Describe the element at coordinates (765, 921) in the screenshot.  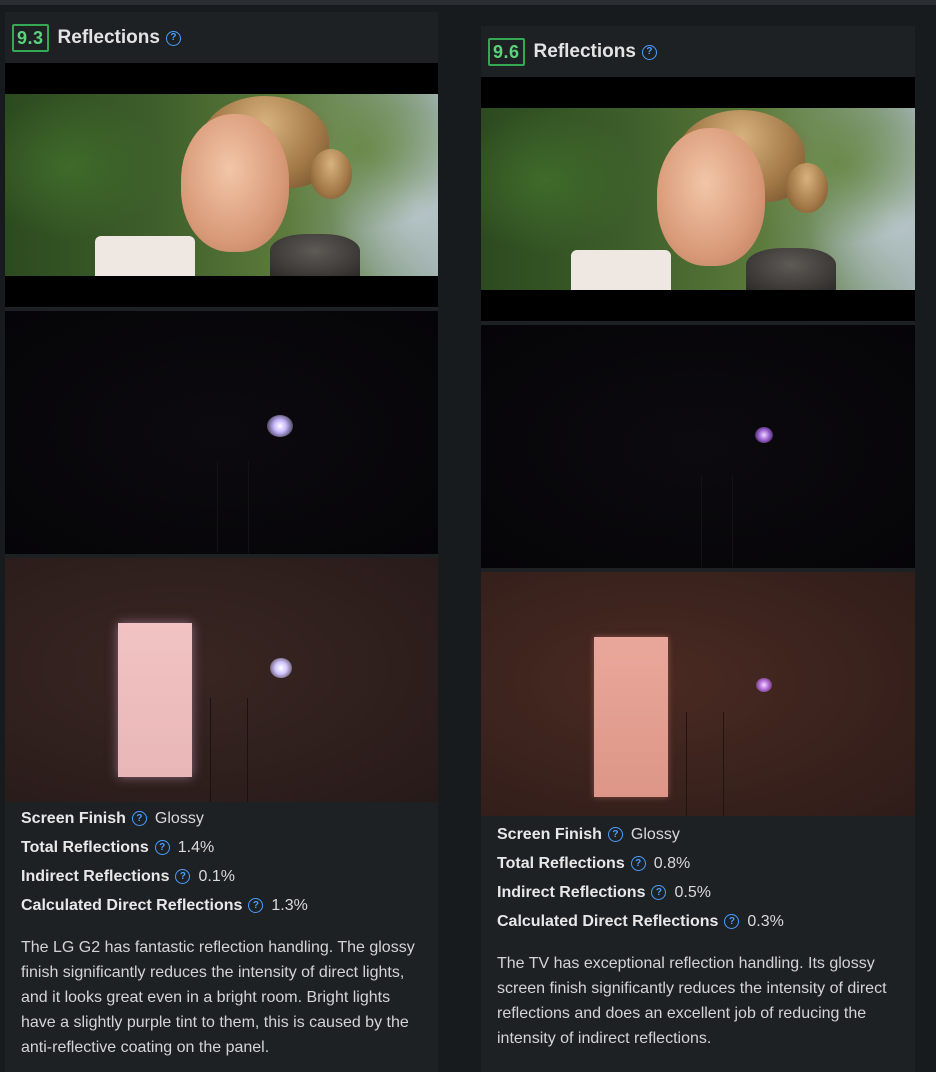
I see `stat-value: 0.3%` at that location.